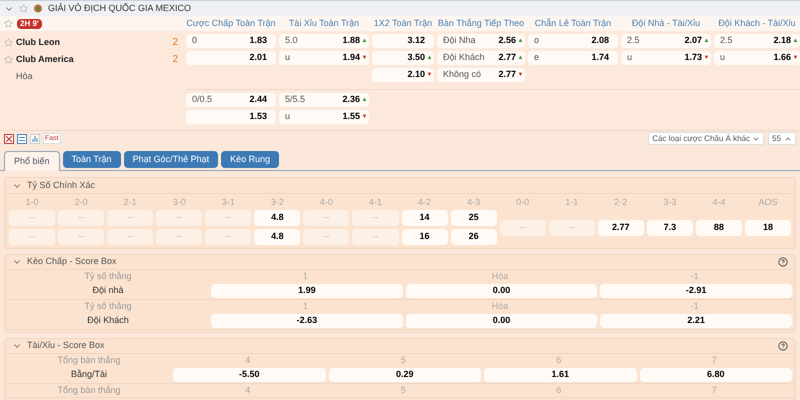  Describe the element at coordinates (91, 159) in the screenshot. I see `tab: Toàn Trận` at that location.